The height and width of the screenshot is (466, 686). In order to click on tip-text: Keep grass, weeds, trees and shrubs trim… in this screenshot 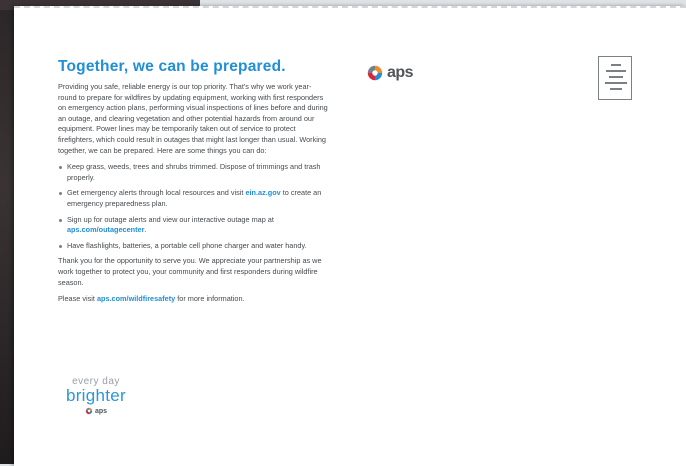, I will do `click(194, 172)`.